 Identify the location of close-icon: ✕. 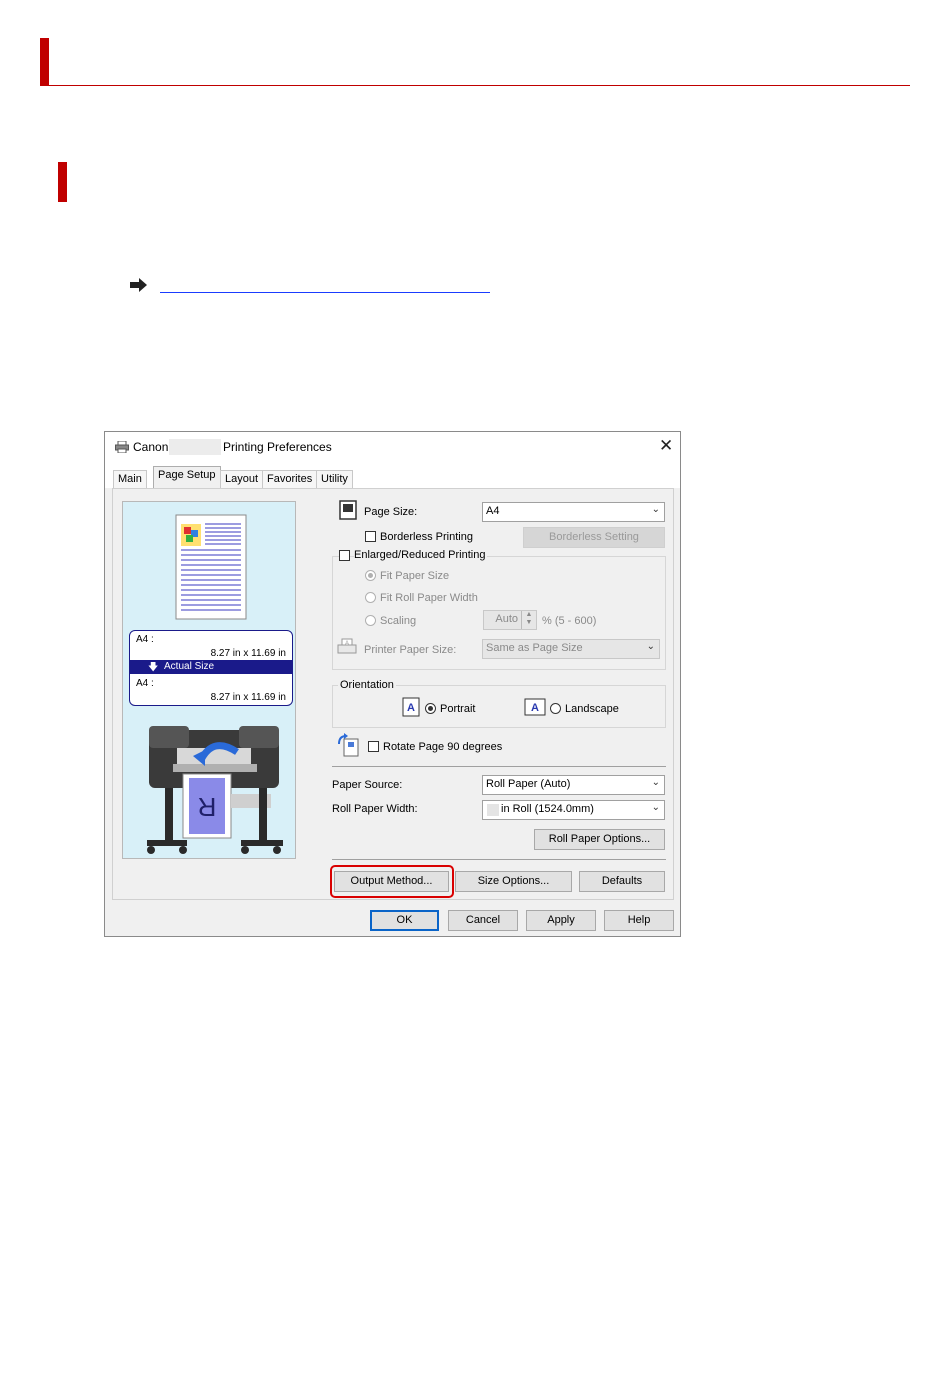
(666, 446).